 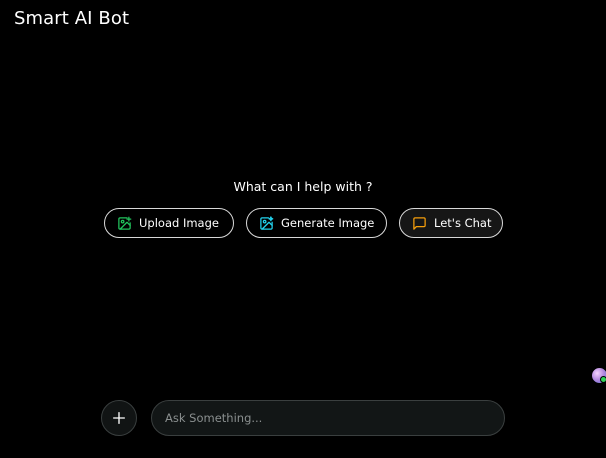 What do you see at coordinates (419, 223) in the screenshot?
I see `message-square-icon` at bounding box center [419, 223].